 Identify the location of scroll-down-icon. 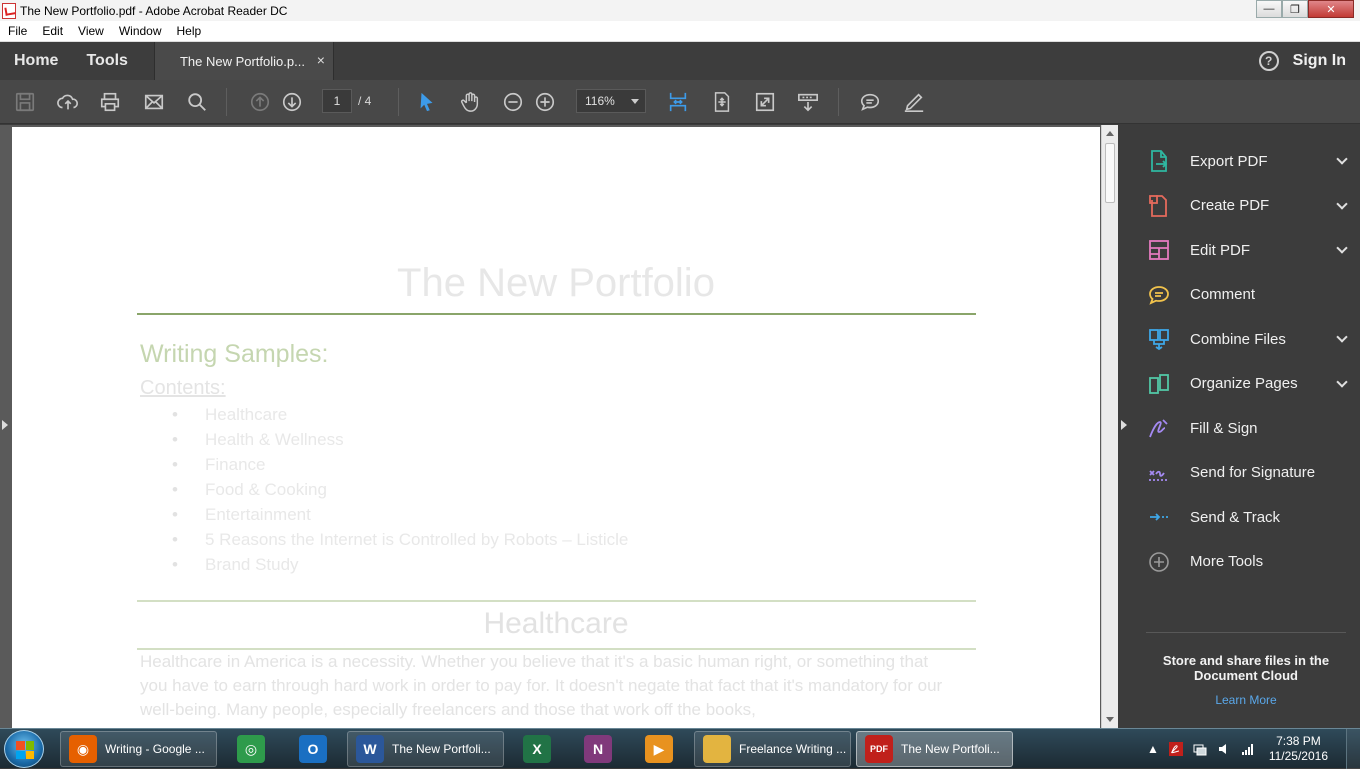
(1110, 719).